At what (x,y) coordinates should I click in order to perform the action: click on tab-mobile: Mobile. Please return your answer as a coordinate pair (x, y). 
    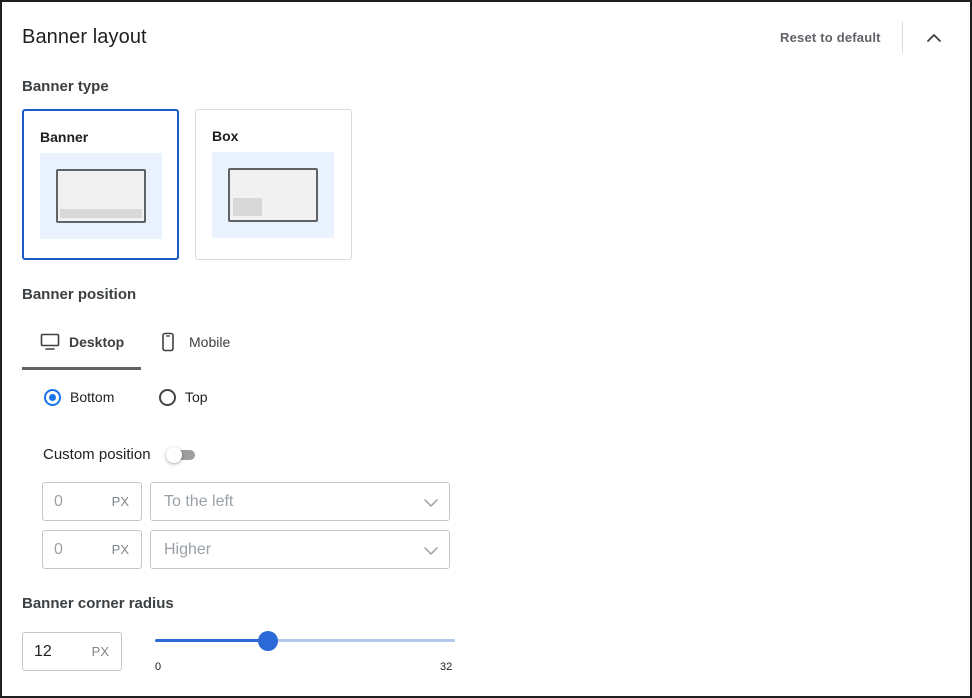
    Looking at the image, I should click on (199, 345).